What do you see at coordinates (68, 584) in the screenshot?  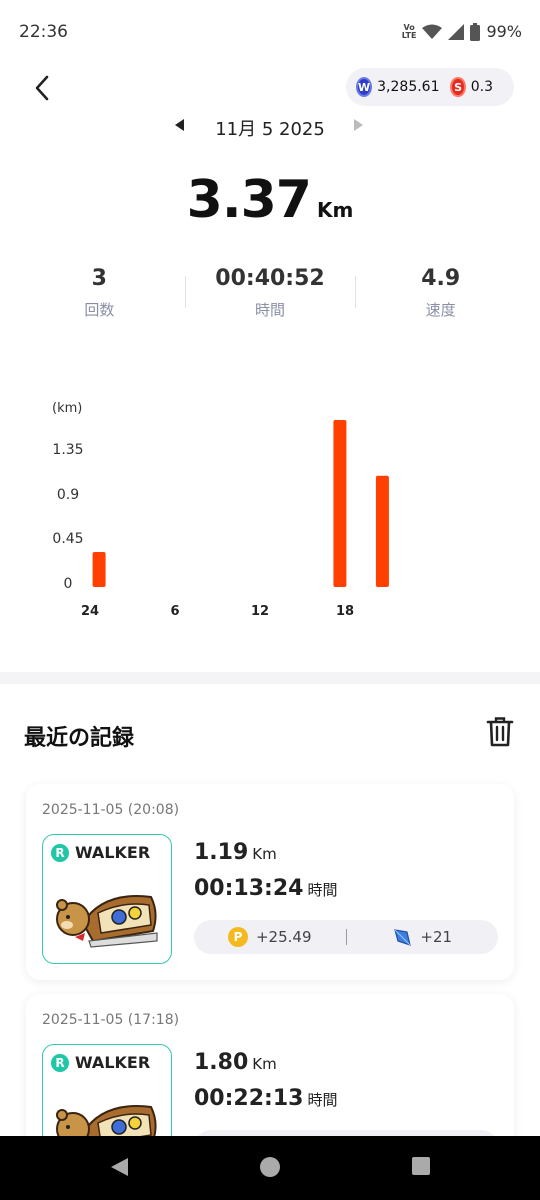 I see `y-tick-label: 0` at bounding box center [68, 584].